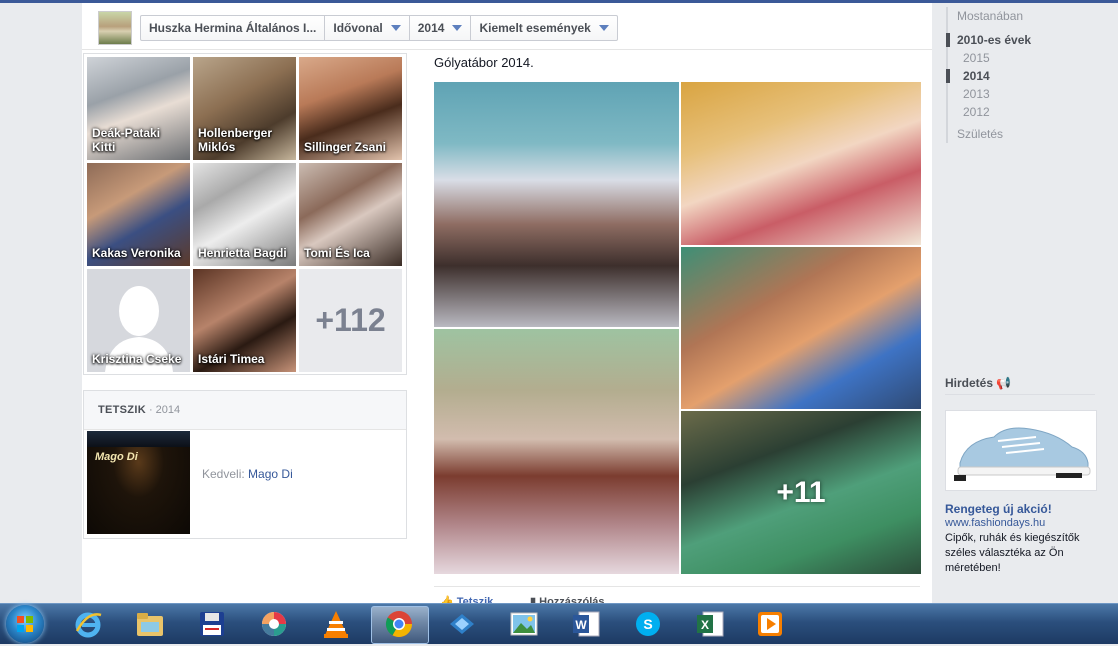 The width and height of the screenshot is (1118, 646). Describe the element at coordinates (1007, 40) in the screenshot. I see `tl-nav-2010s: 2010-es évek` at that location.